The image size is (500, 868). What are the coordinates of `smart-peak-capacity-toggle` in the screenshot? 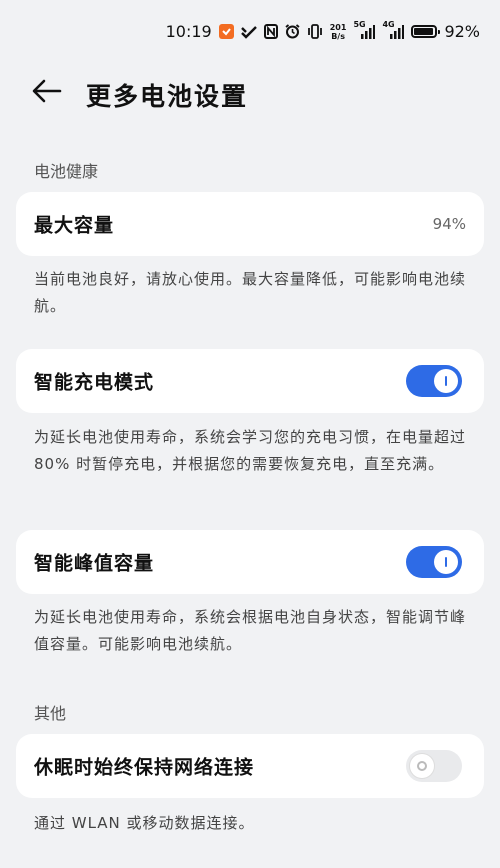 It's located at (434, 562).